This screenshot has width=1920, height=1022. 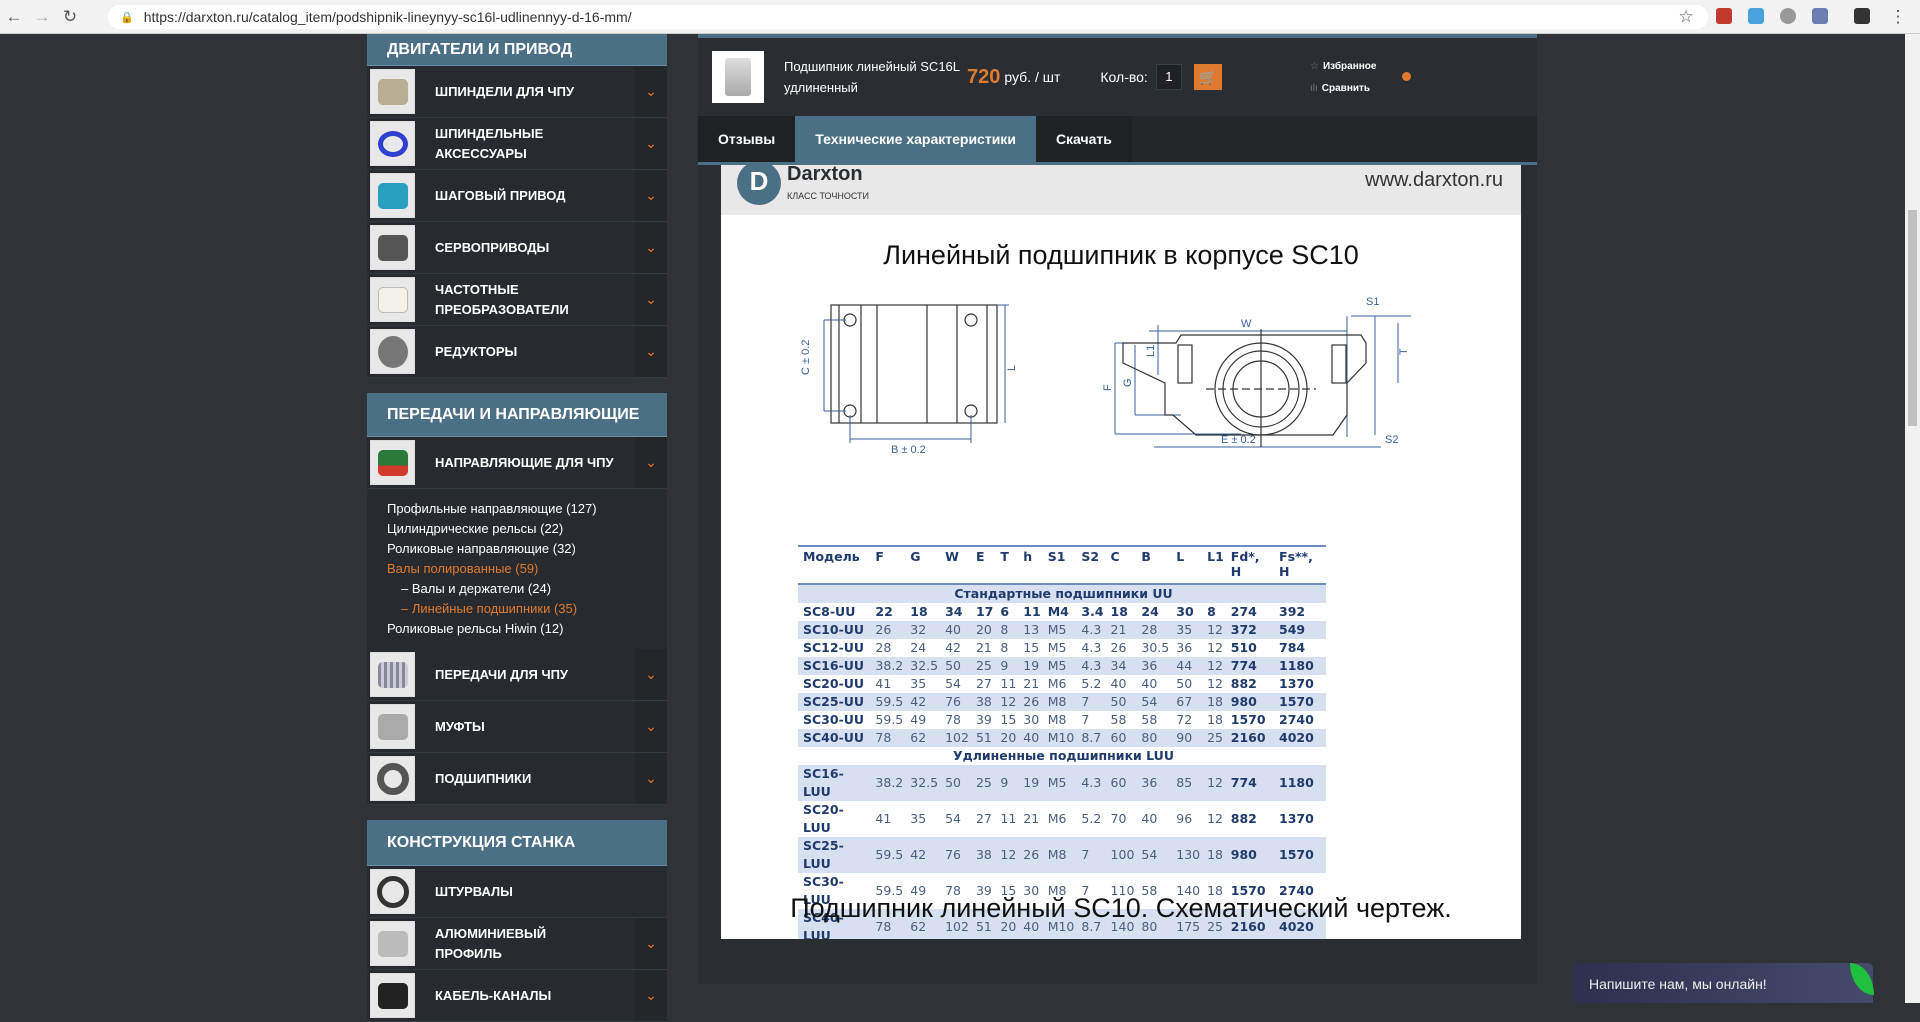 What do you see at coordinates (517, 509) in the screenshot?
I see `subcategory-link: Профильные направляющие (127)` at bounding box center [517, 509].